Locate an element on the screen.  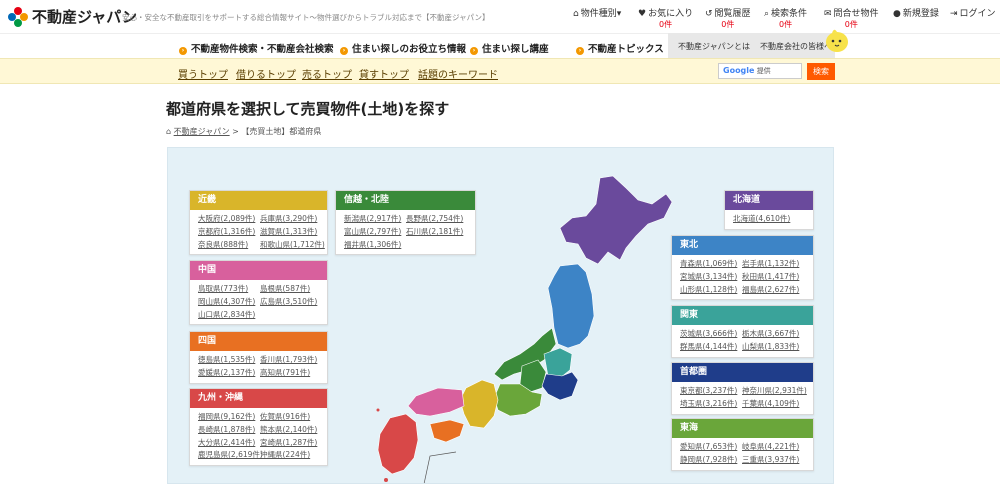
region-header: 関東 is located at coordinates (742, 315).